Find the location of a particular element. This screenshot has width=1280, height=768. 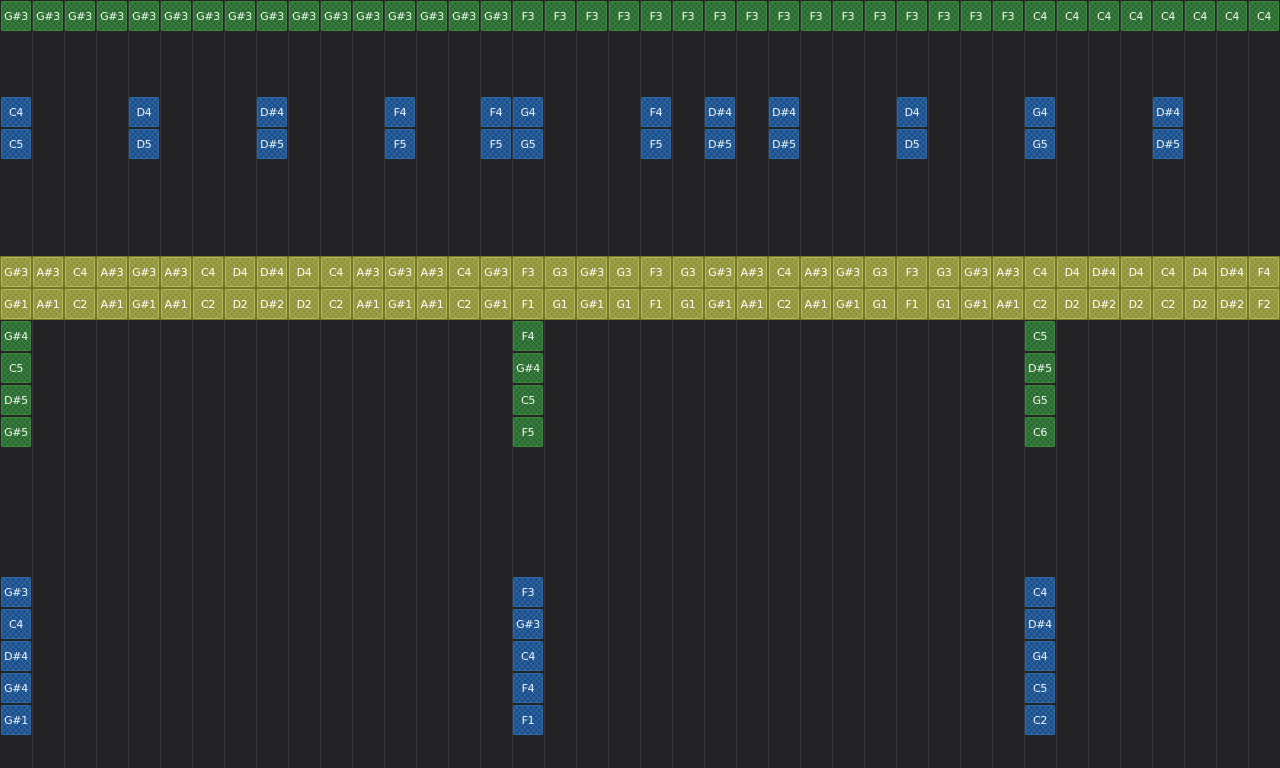

yellow-note-block: F4 is located at coordinates (1264, 272).